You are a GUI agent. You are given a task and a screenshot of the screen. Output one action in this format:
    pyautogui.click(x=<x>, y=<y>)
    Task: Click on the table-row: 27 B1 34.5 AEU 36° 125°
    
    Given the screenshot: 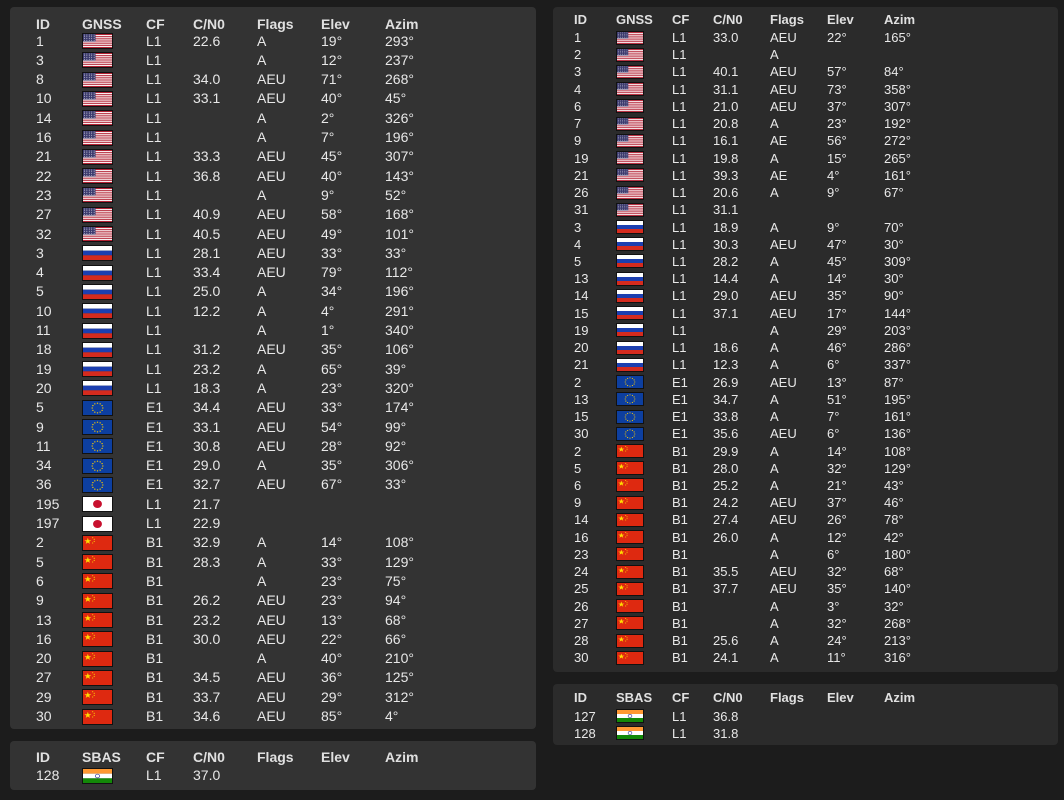 What is the action you would take?
    pyautogui.click(x=273, y=677)
    